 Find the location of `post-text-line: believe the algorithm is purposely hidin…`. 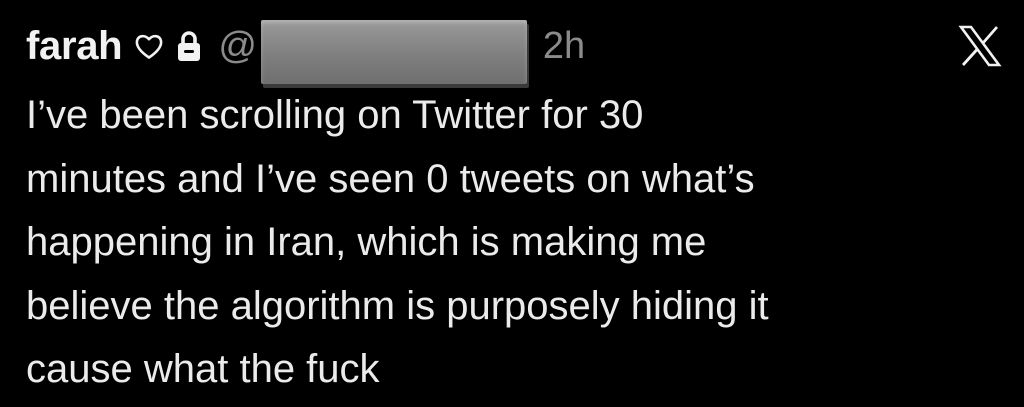

post-text-line: believe the algorithm is purposely hidin… is located at coordinates (397, 305).